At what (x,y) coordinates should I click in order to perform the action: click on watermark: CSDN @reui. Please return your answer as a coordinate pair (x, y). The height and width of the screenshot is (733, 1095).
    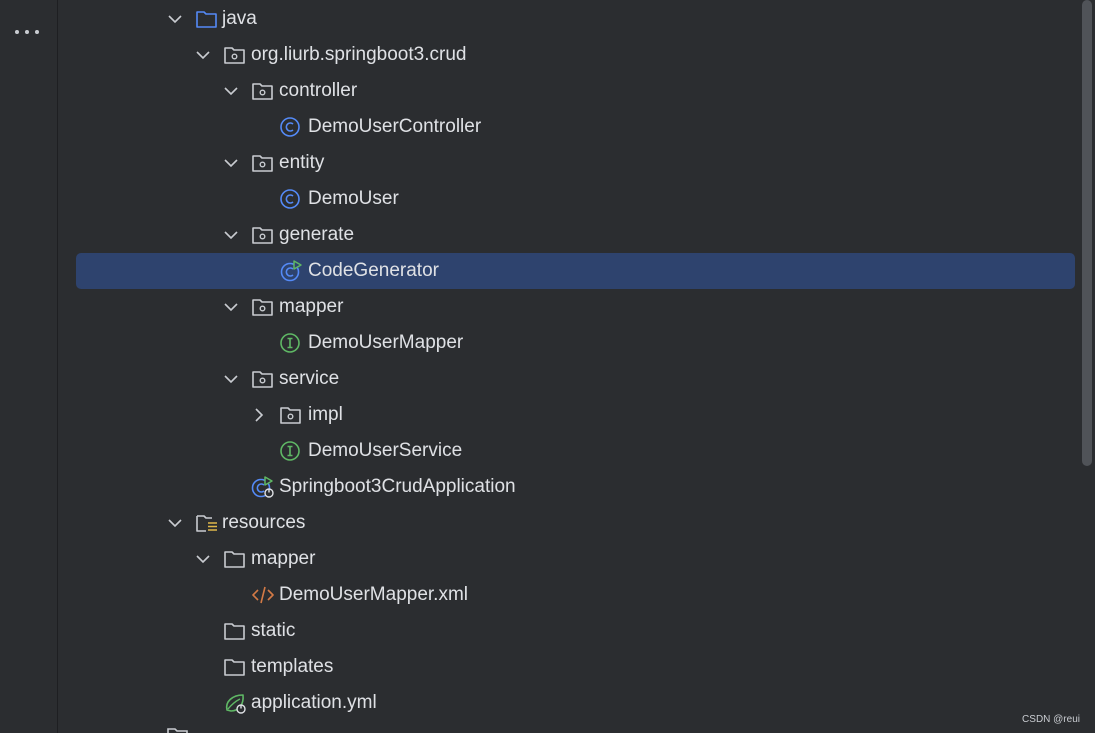
    Looking at the image, I should click on (1051, 719).